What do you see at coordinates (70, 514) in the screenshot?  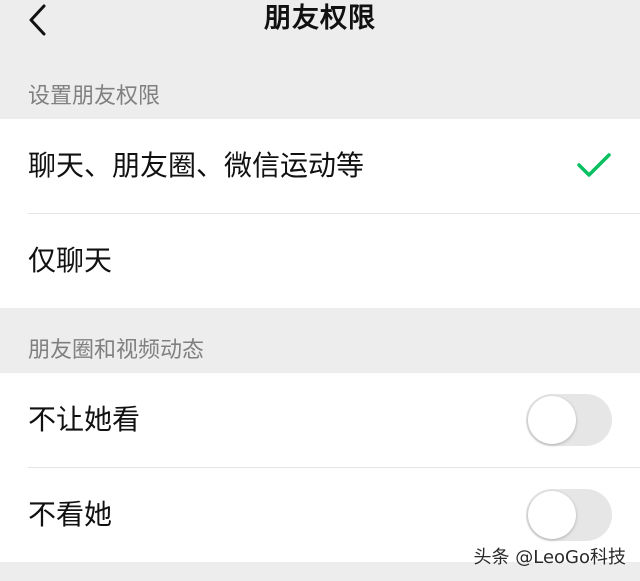 I see `row-label: 不看她` at bounding box center [70, 514].